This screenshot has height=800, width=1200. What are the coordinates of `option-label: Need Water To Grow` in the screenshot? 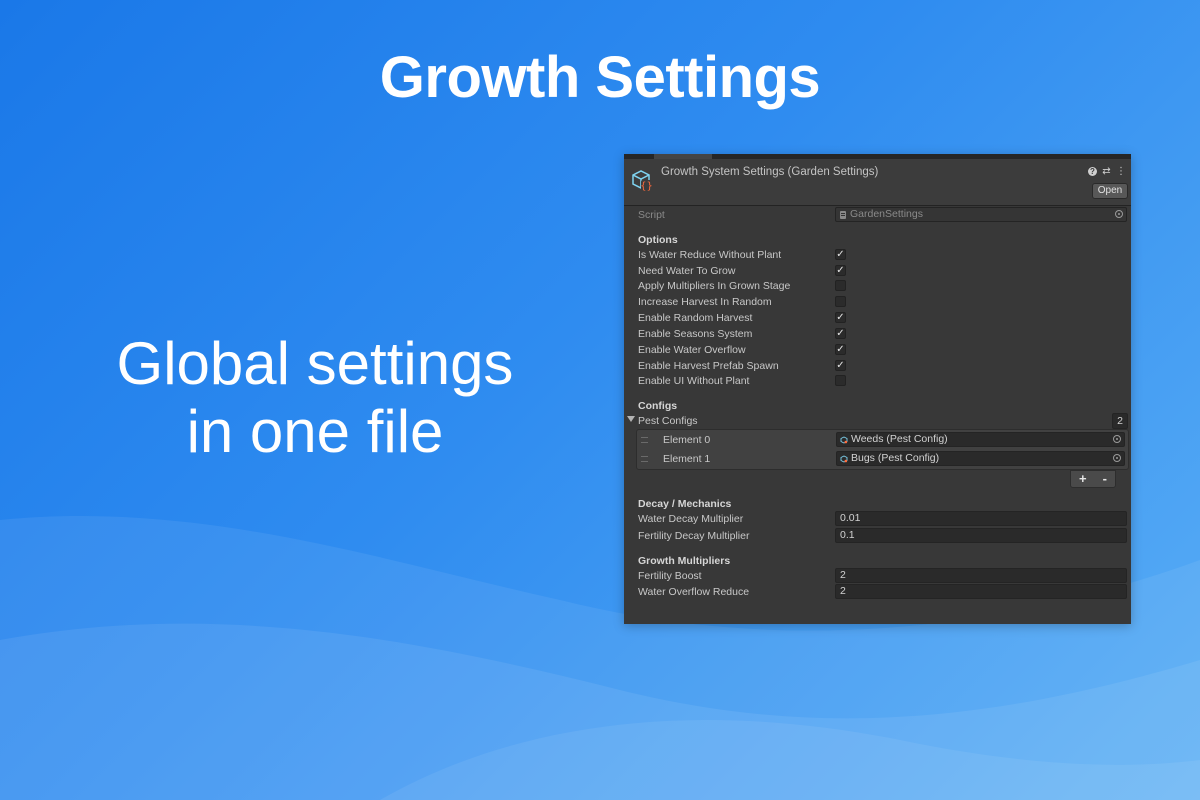 It's located at (687, 271).